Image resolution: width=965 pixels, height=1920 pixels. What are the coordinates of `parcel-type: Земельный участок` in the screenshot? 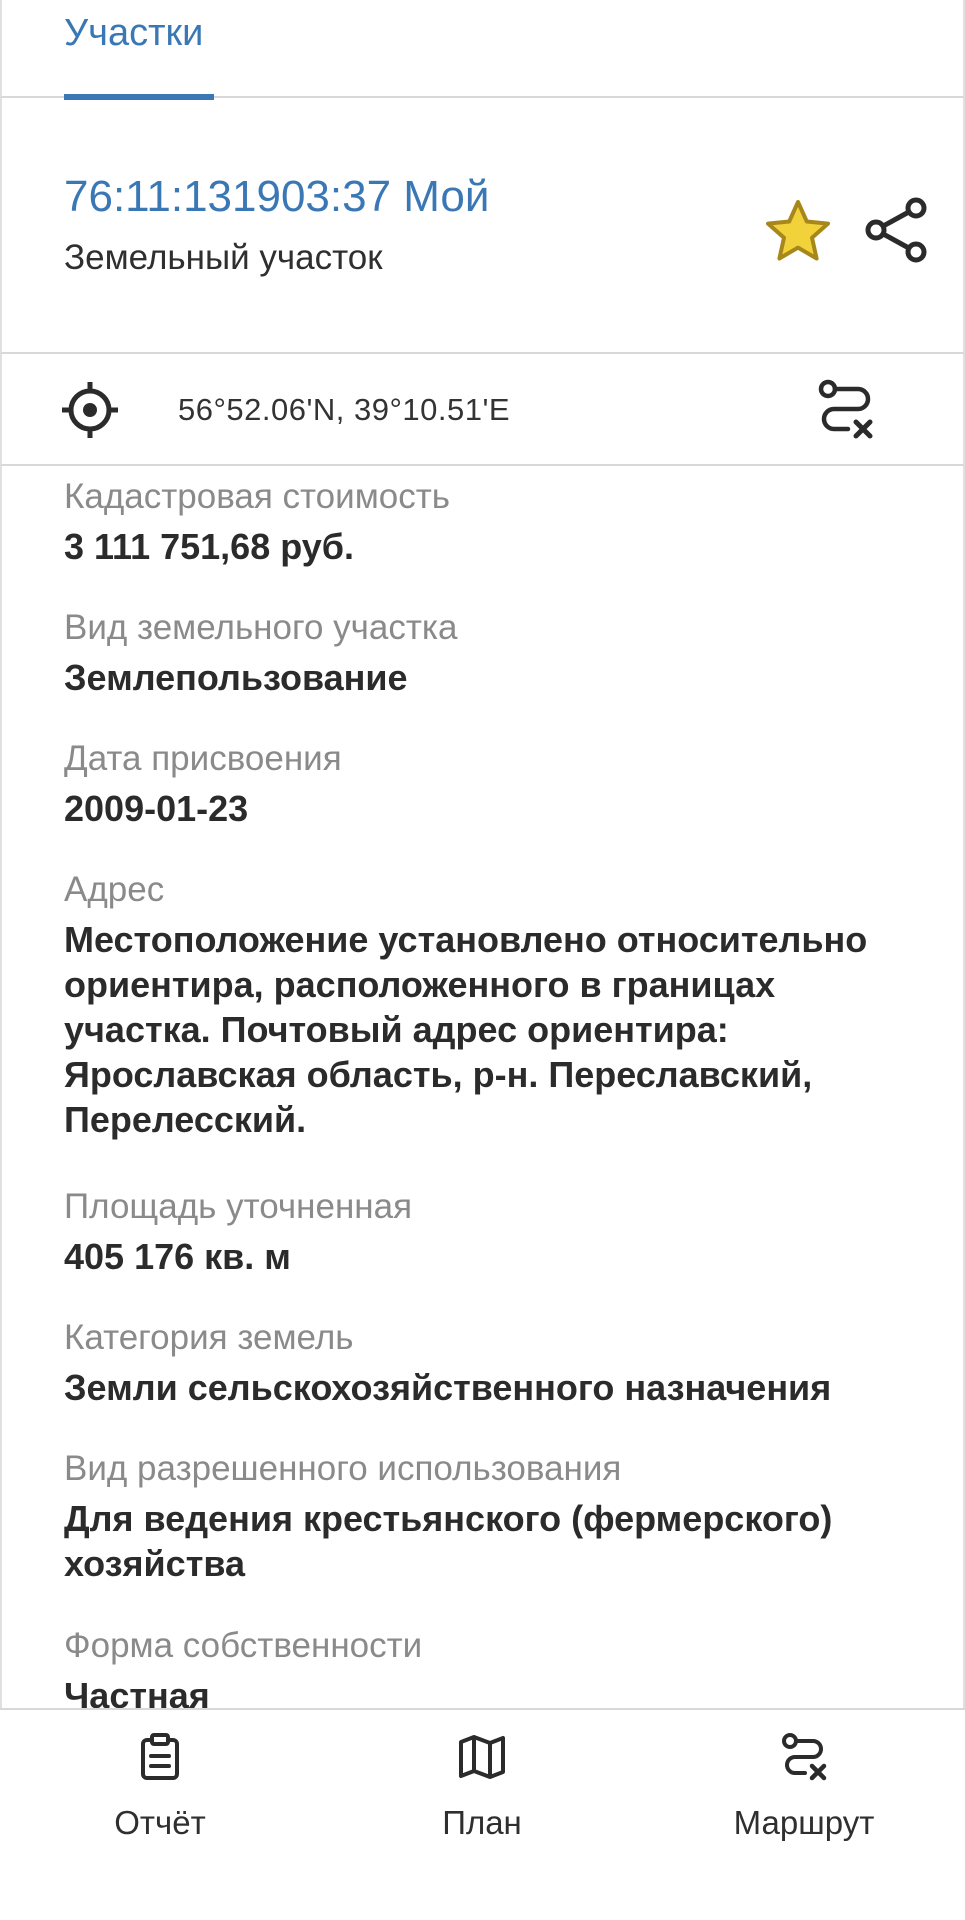 It's located at (223, 257).